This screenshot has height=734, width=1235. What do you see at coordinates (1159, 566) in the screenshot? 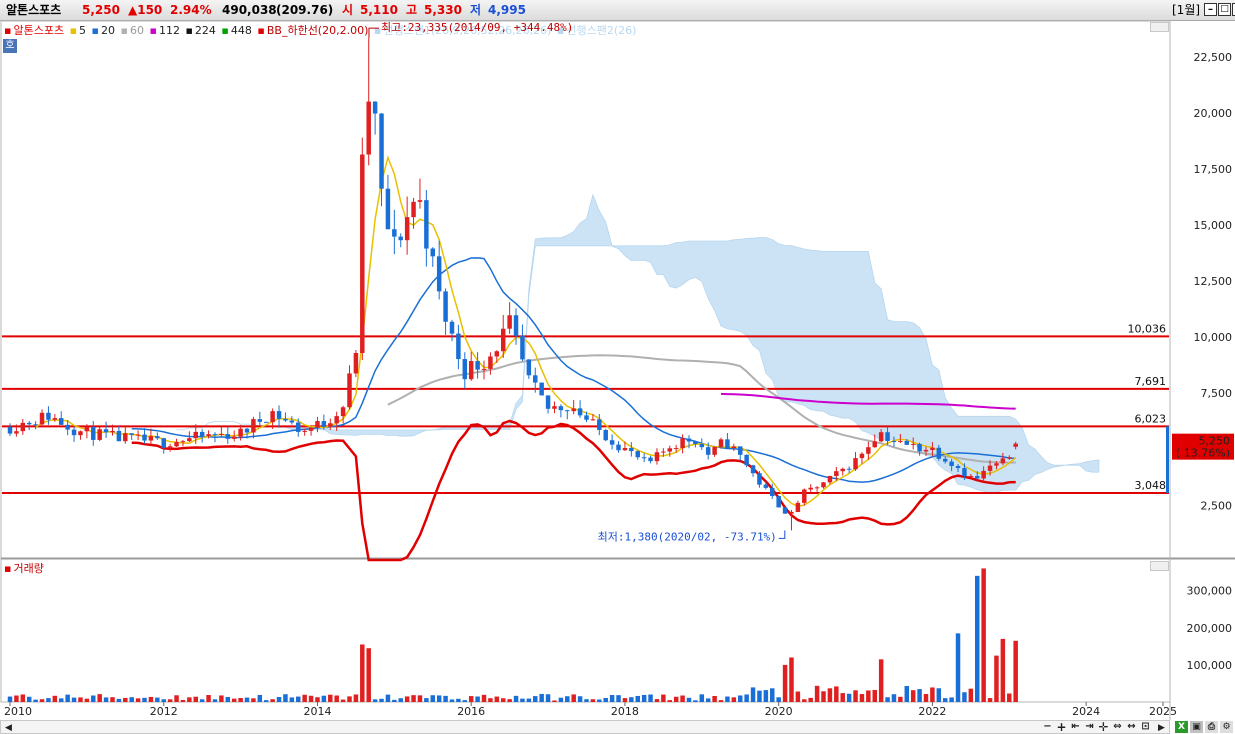
I see `volume-panel-controls` at bounding box center [1159, 566].